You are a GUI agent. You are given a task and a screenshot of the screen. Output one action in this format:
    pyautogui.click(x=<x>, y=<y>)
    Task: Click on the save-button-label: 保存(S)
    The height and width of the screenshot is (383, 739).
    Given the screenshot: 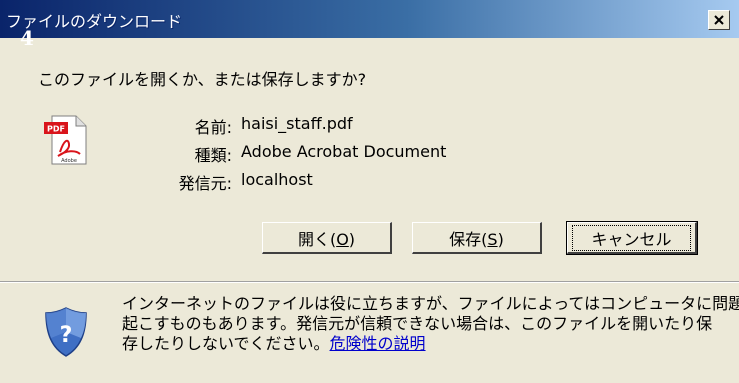 What is the action you would take?
    pyautogui.click(x=476, y=239)
    